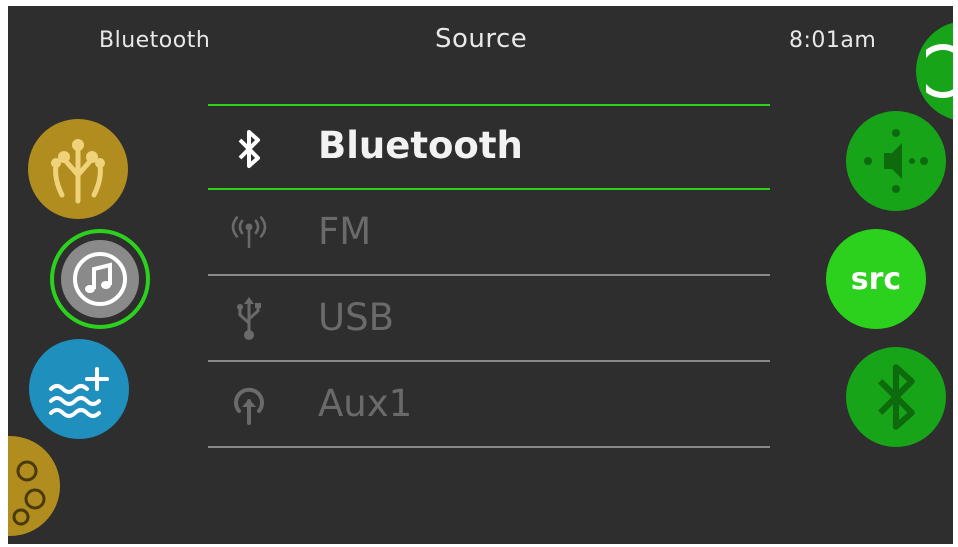 This screenshot has width=958, height=547. I want to click on music-note-icon, so click(100, 279).